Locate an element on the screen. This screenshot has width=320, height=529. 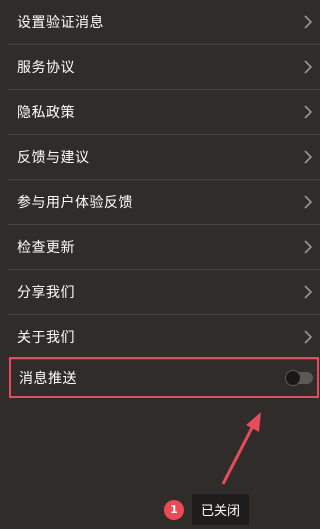
toggle-knob is located at coordinates (293, 377).